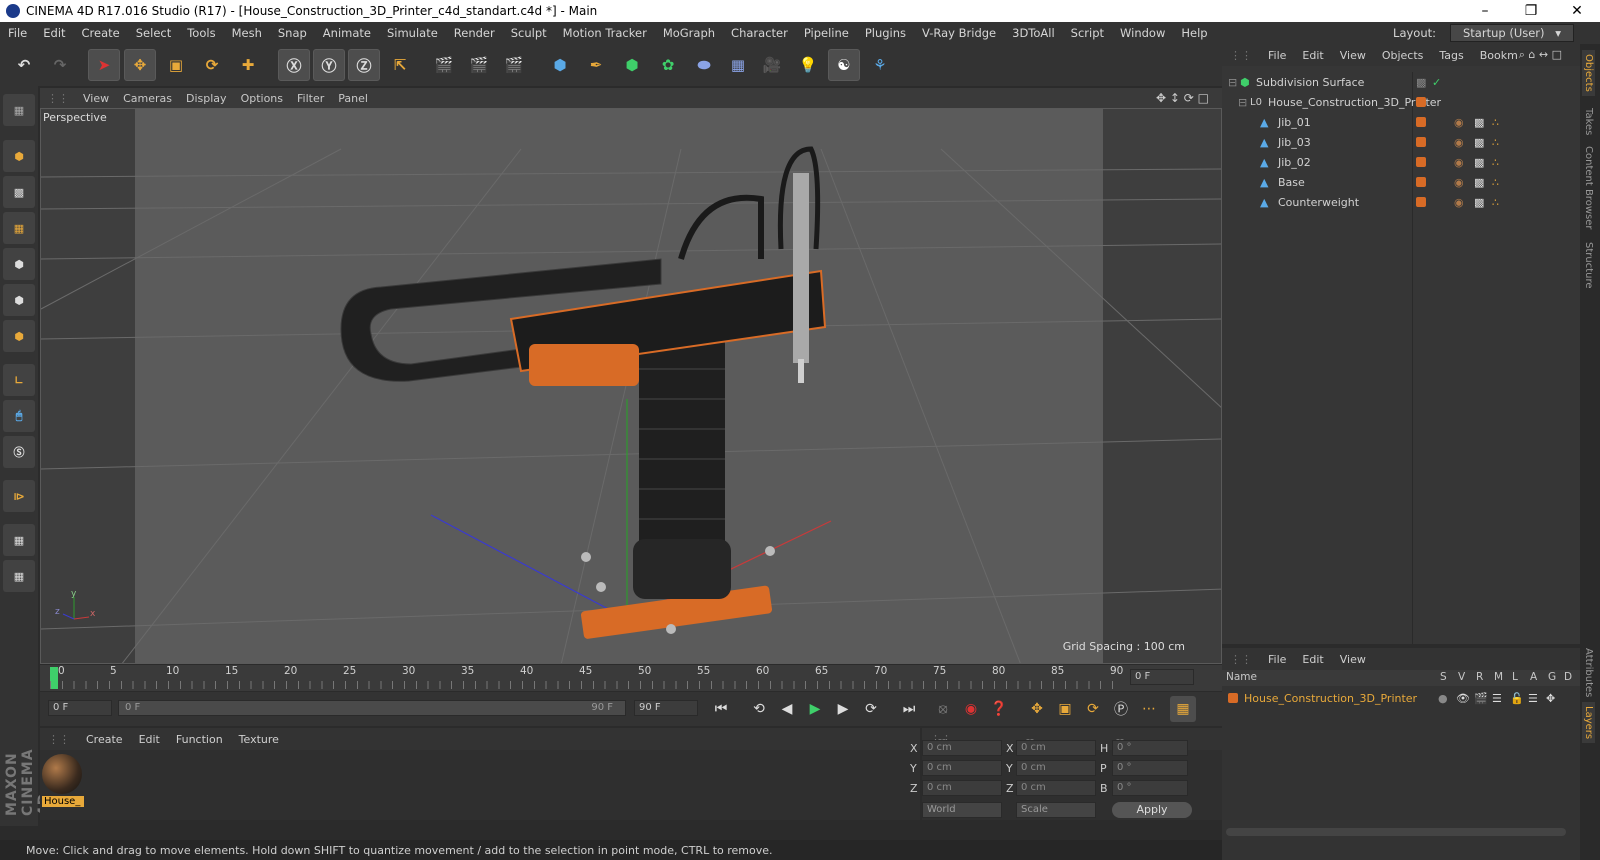  Describe the element at coordinates (999, 709) in the screenshot. I see `keyframe-selection-icon: ❓` at that location.